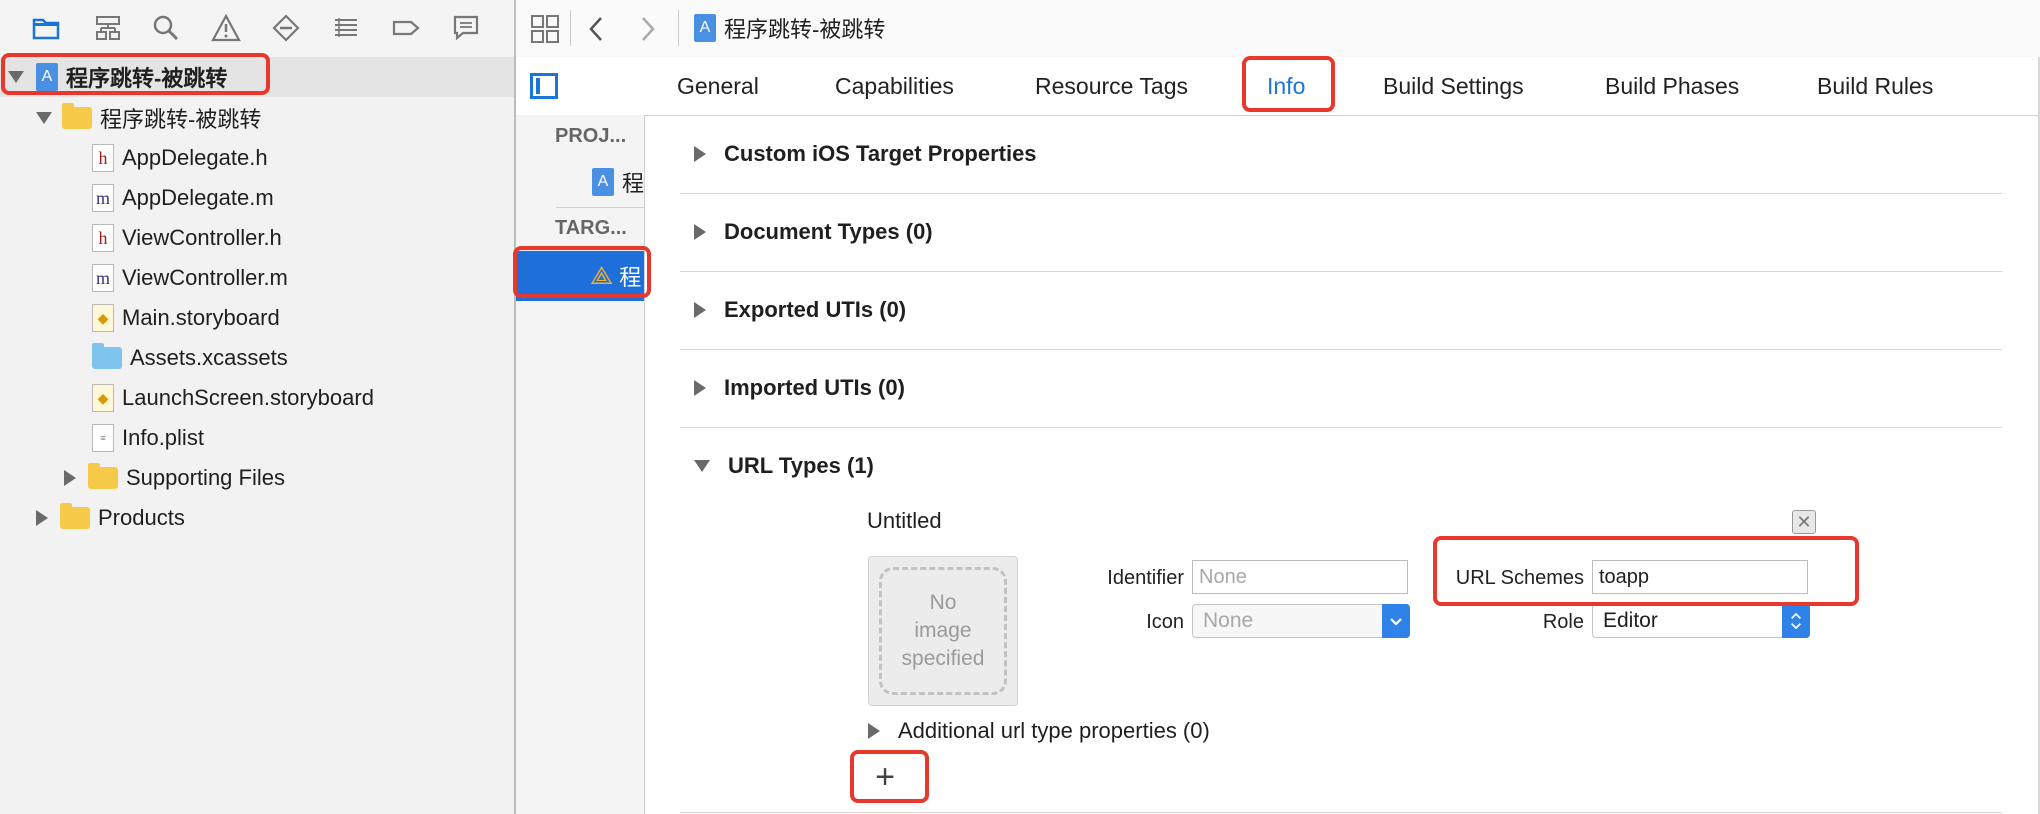  I want to click on section-exported-utis: Exported UTIs (0), so click(1341, 310).